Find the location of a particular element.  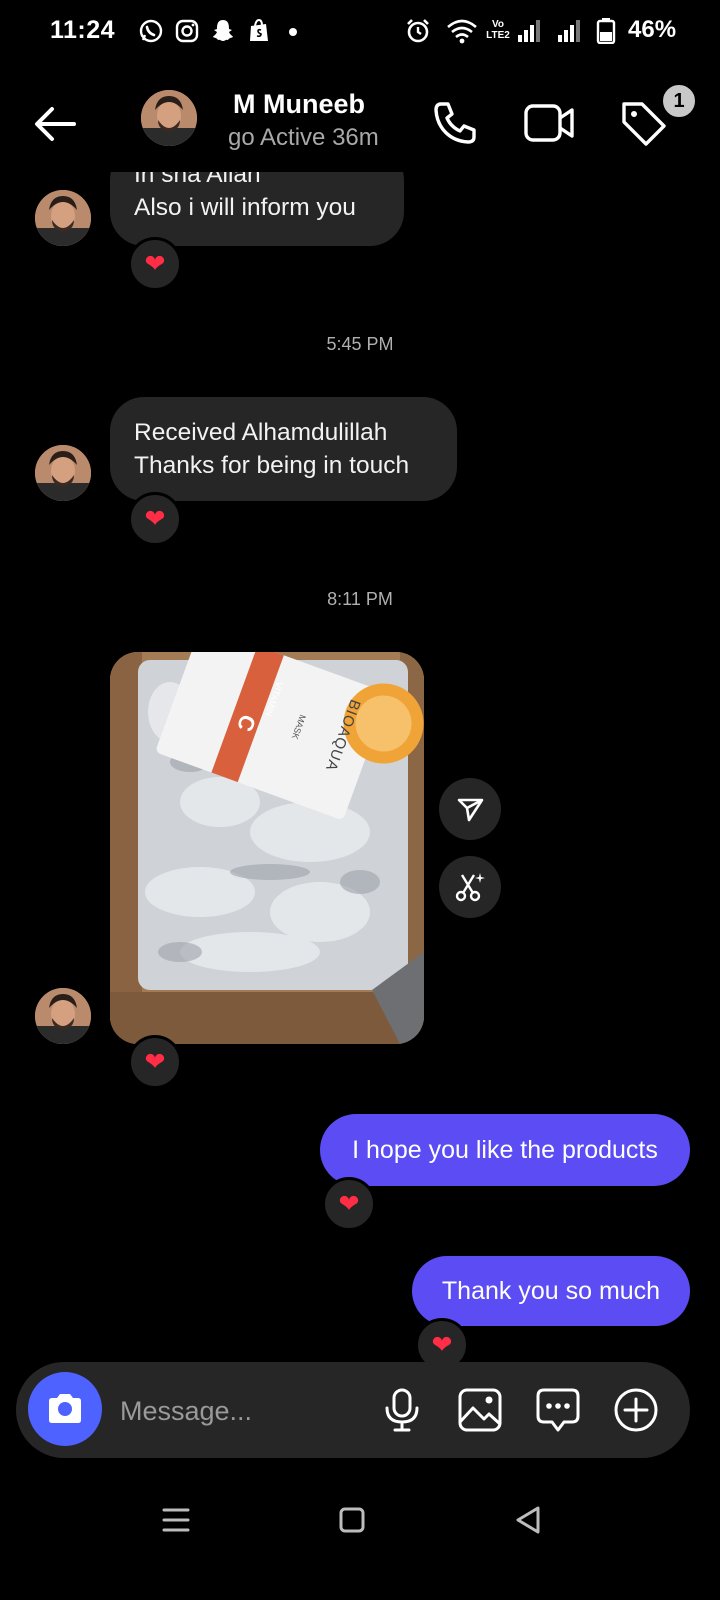

photo-message: BIOAQUA C VITAMIN MASK is located at coordinates (267, 848).